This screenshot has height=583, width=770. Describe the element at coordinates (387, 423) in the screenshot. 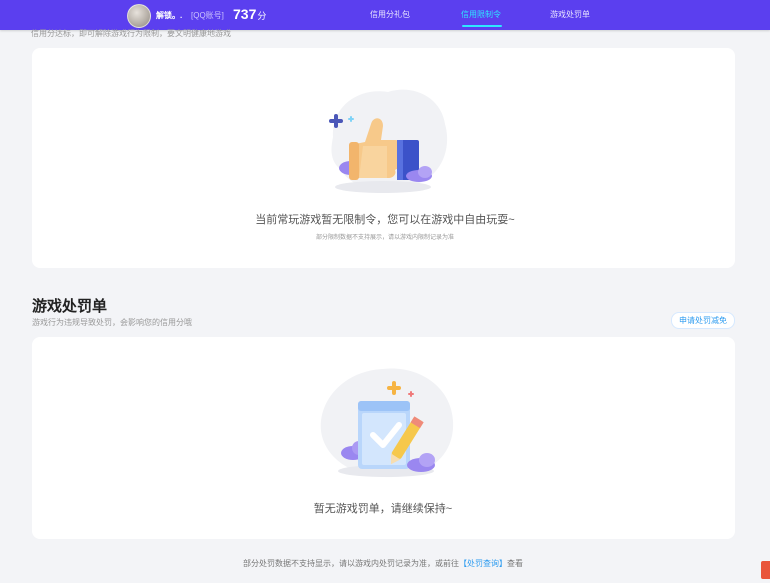

I see `clipboard-pencil-illustration-icon` at that location.